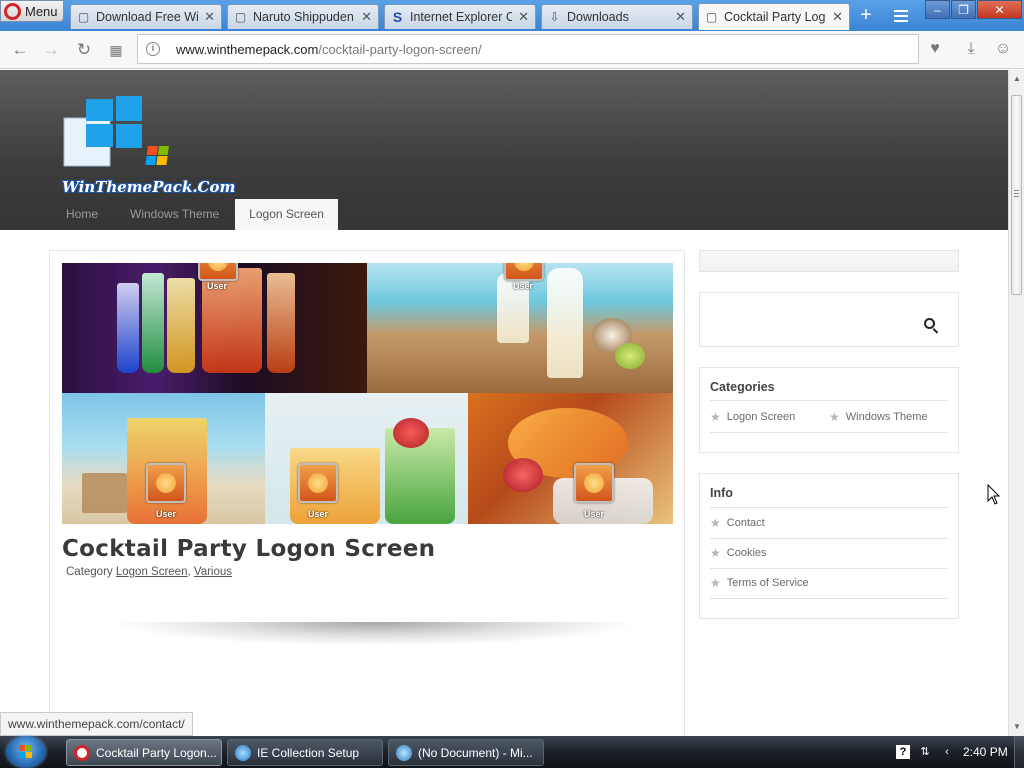 Image resolution: width=1024 pixels, height=768 pixels. What do you see at coordinates (929, 323) in the screenshot?
I see `search-icon` at bounding box center [929, 323].